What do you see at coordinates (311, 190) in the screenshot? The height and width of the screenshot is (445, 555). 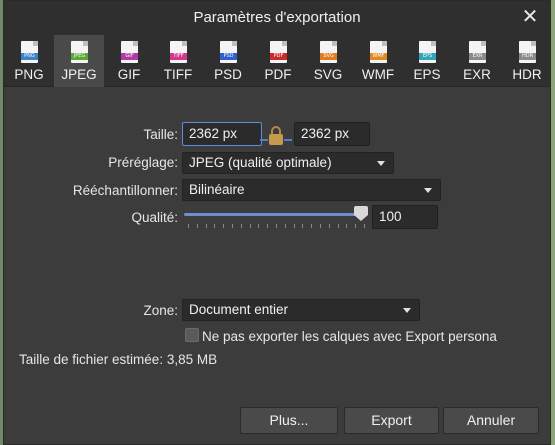 I see `resample-select: Bilinéaire` at bounding box center [311, 190].